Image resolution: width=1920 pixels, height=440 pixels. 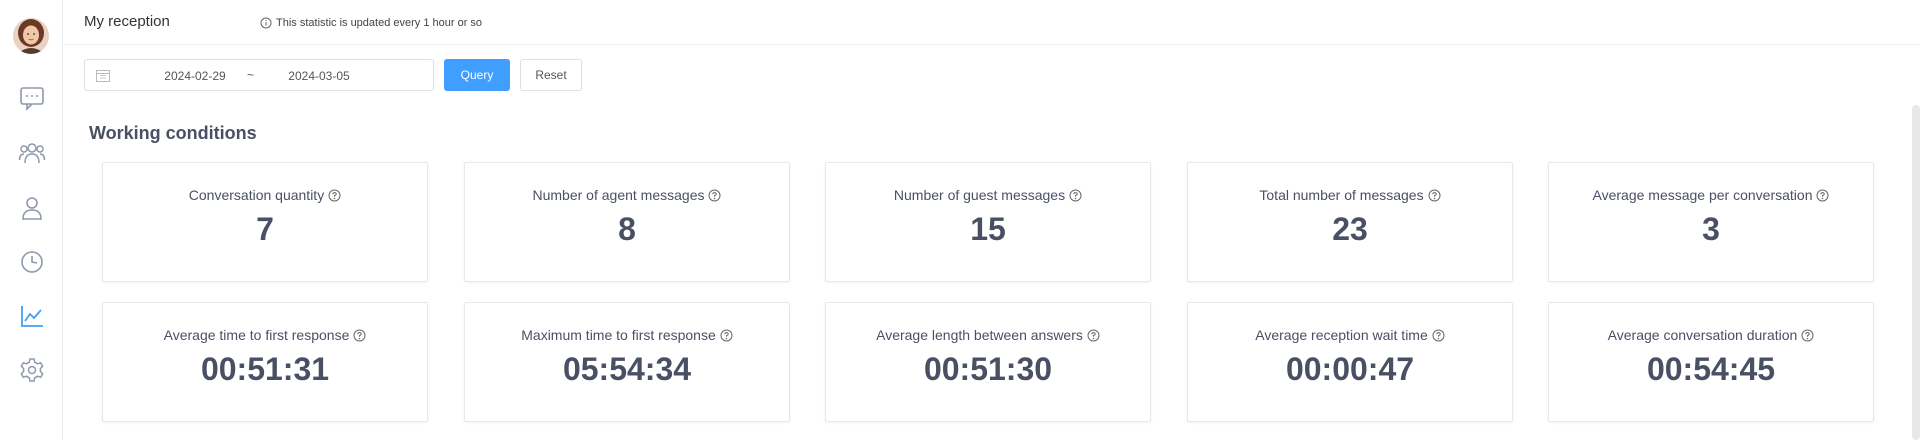 What do you see at coordinates (127, 21) in the screenshot?
I see `page-title: My reception` at bounding box center [127, 21].